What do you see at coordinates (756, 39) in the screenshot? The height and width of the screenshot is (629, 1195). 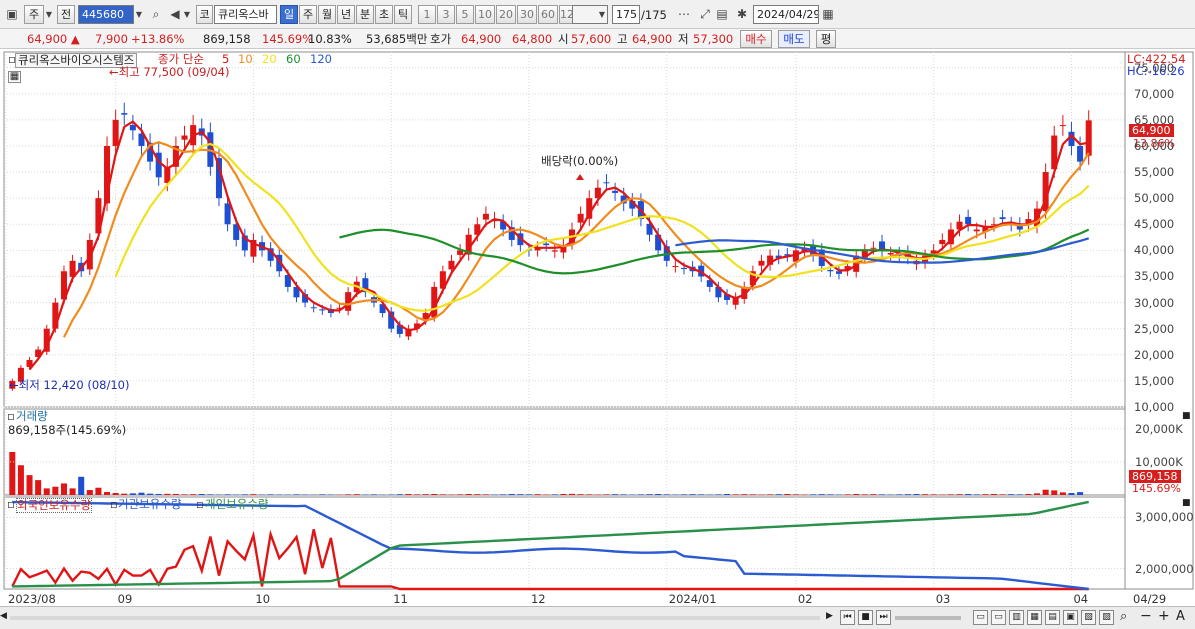 I see `buy-button: 매수` at bounding box center [756, 39].